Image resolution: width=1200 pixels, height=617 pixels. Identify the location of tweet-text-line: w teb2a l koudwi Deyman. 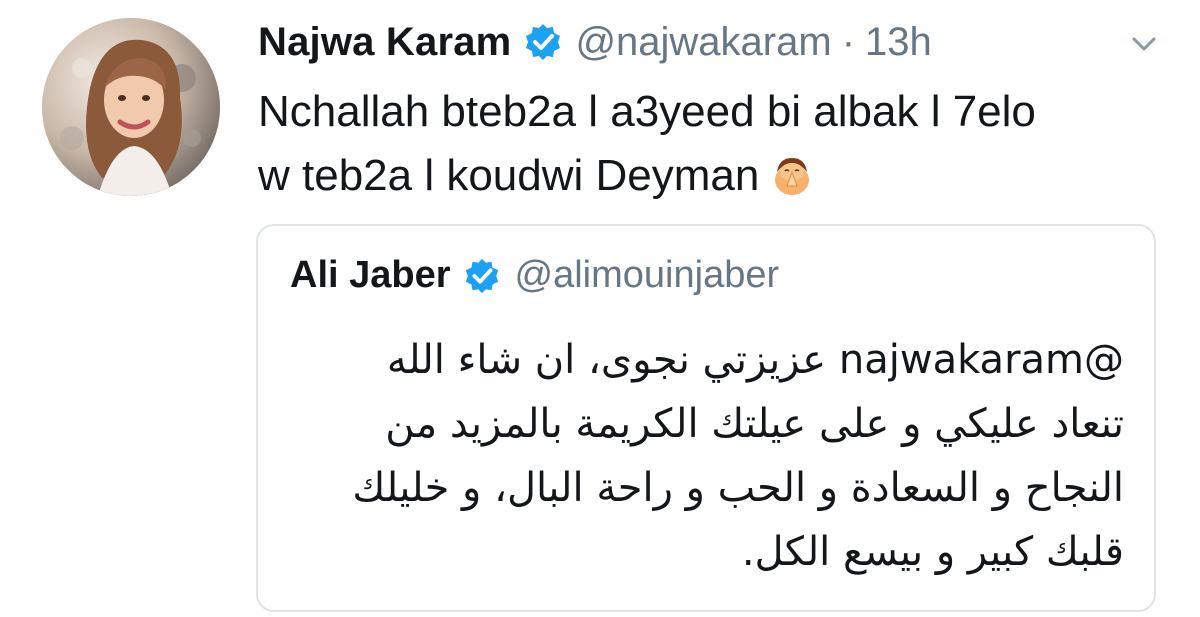
(708, 176).